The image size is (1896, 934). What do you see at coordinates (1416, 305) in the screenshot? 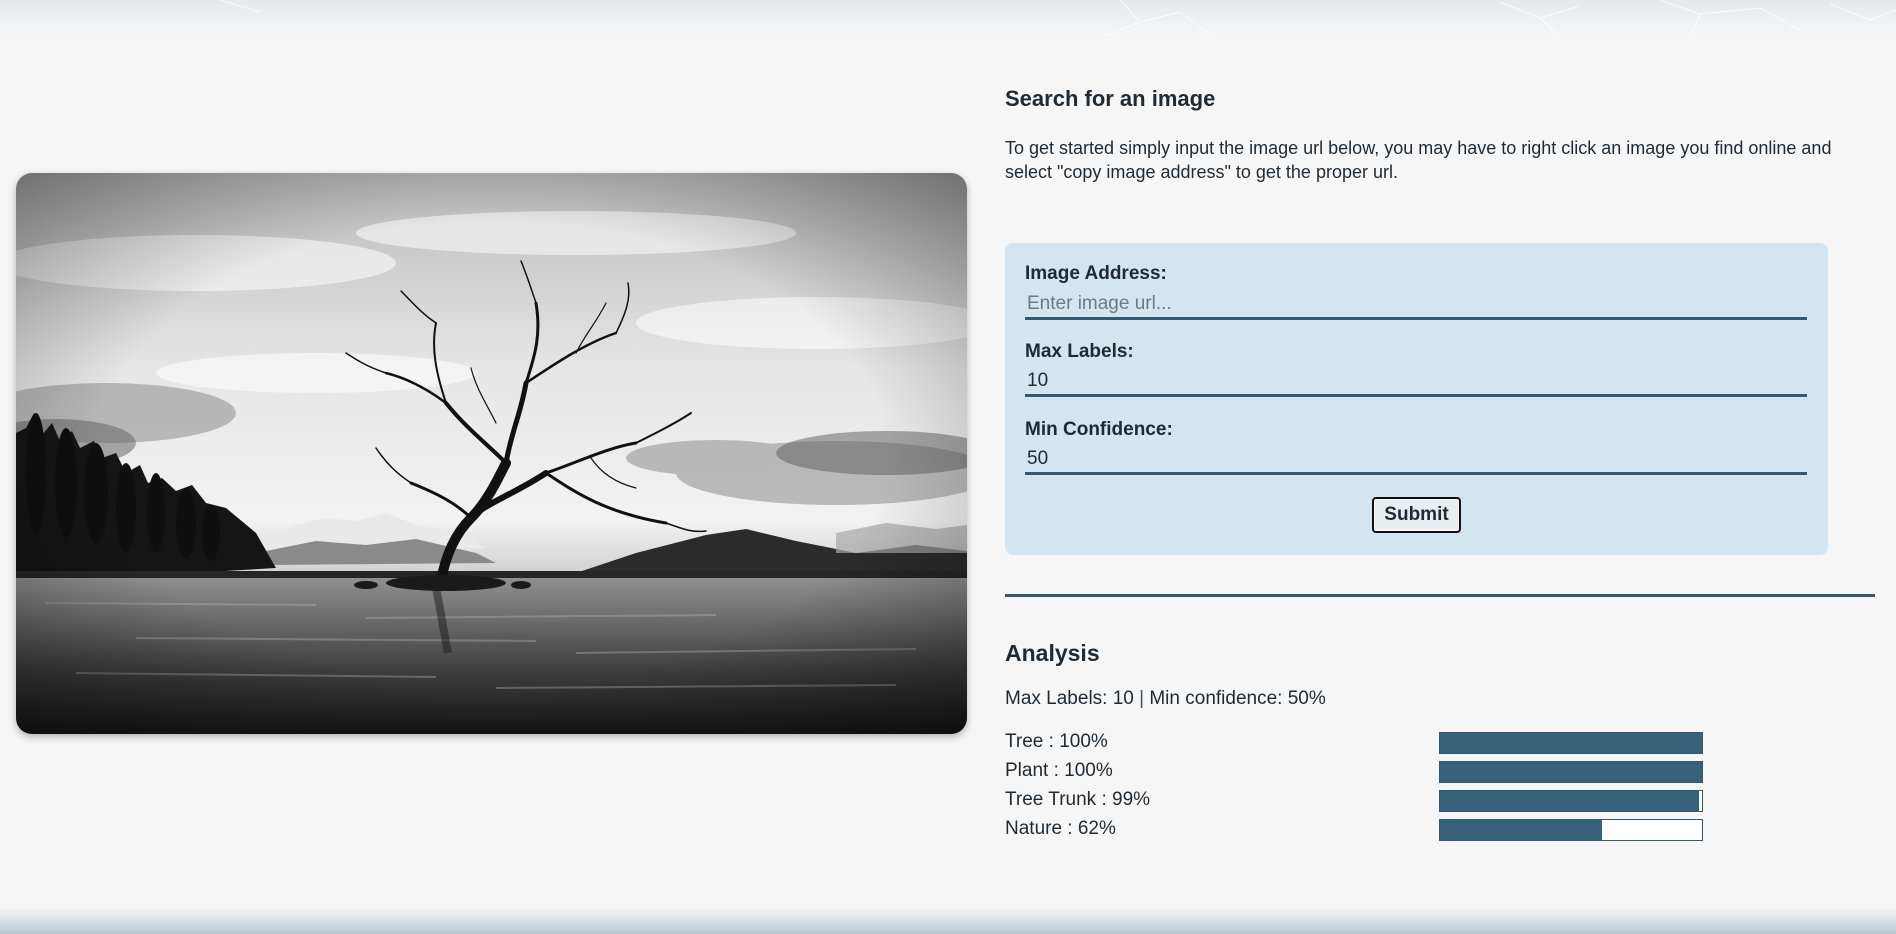
I see `image-address-input` at bounding box center [1416, 305].